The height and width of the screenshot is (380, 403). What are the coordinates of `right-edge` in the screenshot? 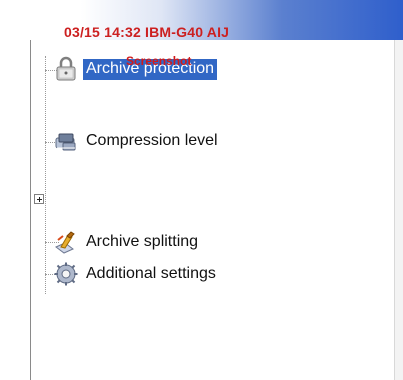 It's located at (398, 210).